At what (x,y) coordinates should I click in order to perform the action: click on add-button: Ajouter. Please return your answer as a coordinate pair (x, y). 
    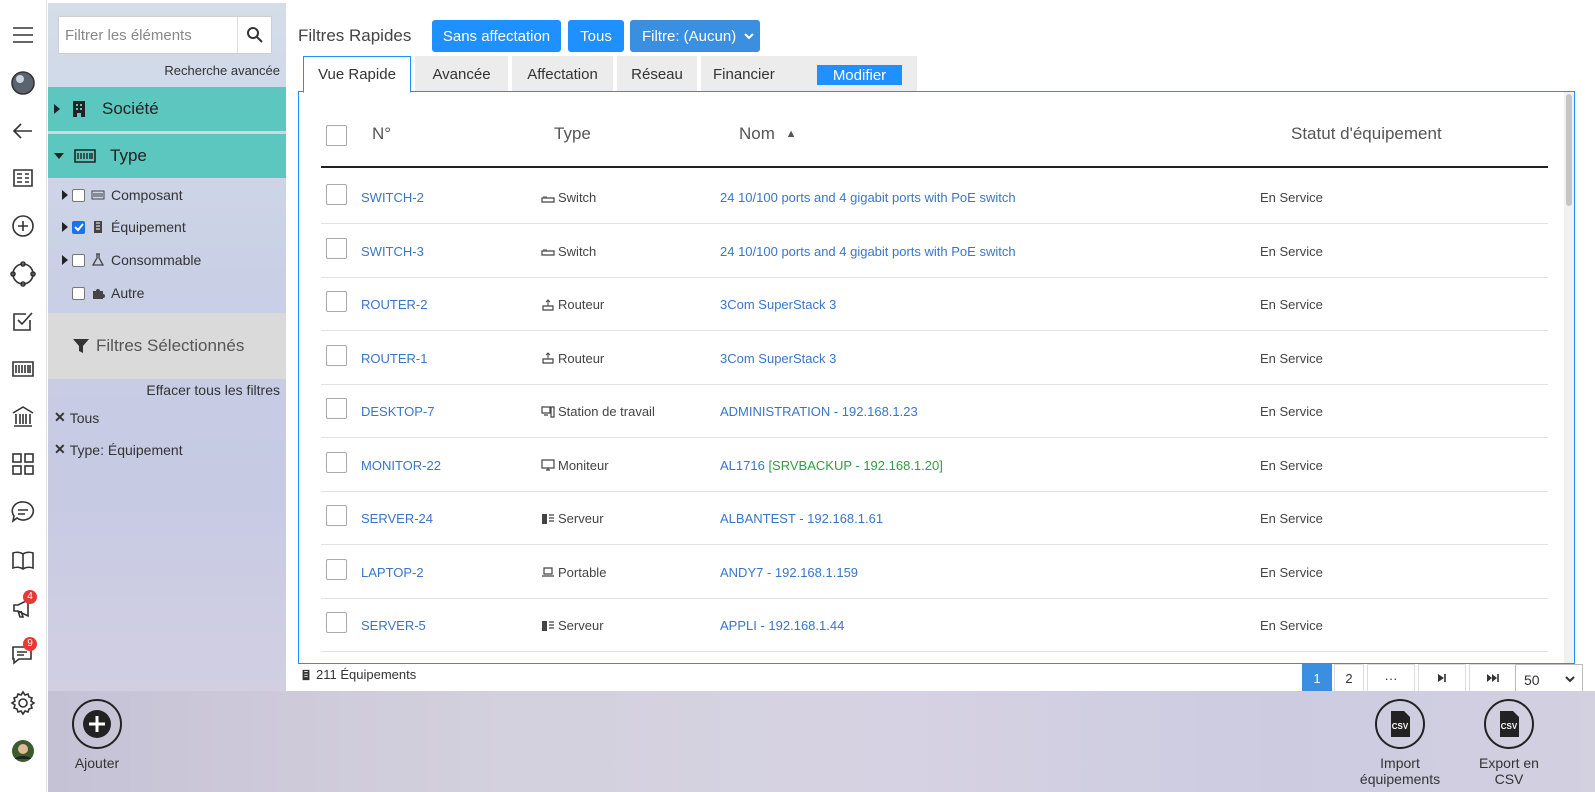
    Looking at the image, I should click on (97, 735).